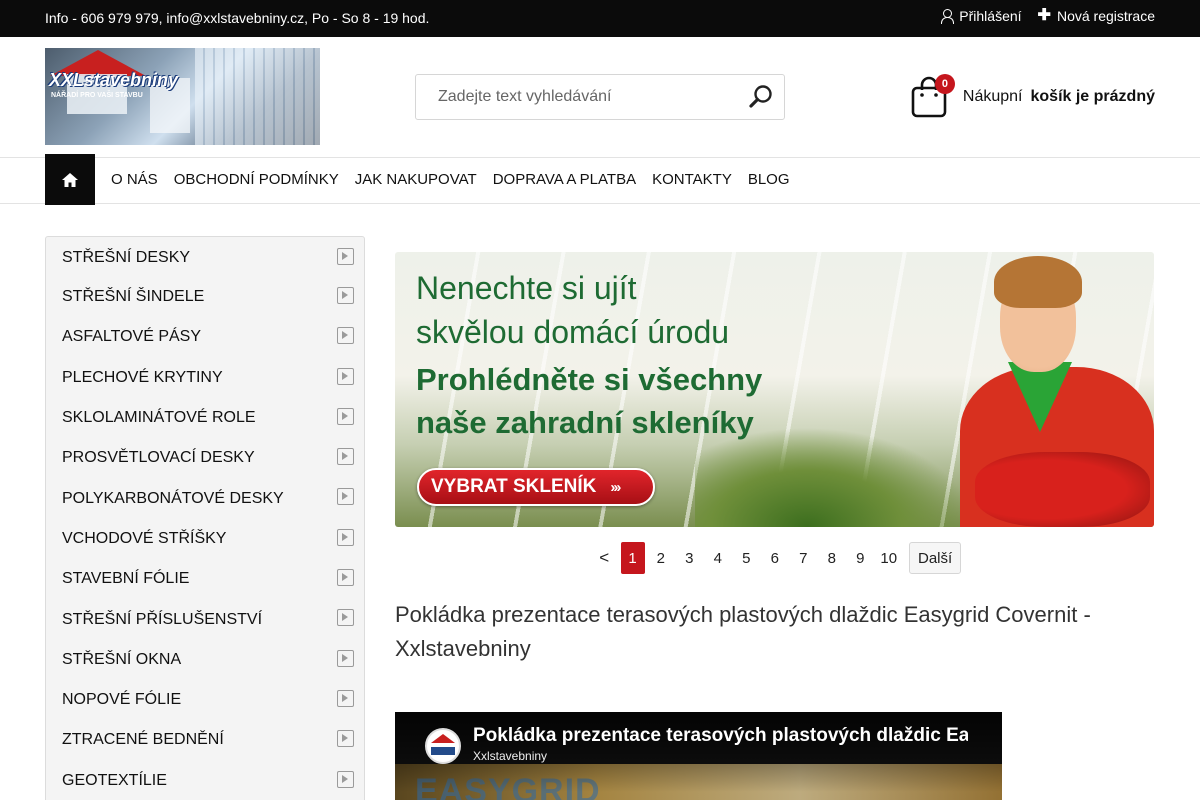 Image resolution: width=1200 pixels, height=800 pixels. What do you see at coordinates (205, 337) in the screenshot?
I see `category-item: ASFALTOVÉ PÁSY` at bounding box center [205, 337].